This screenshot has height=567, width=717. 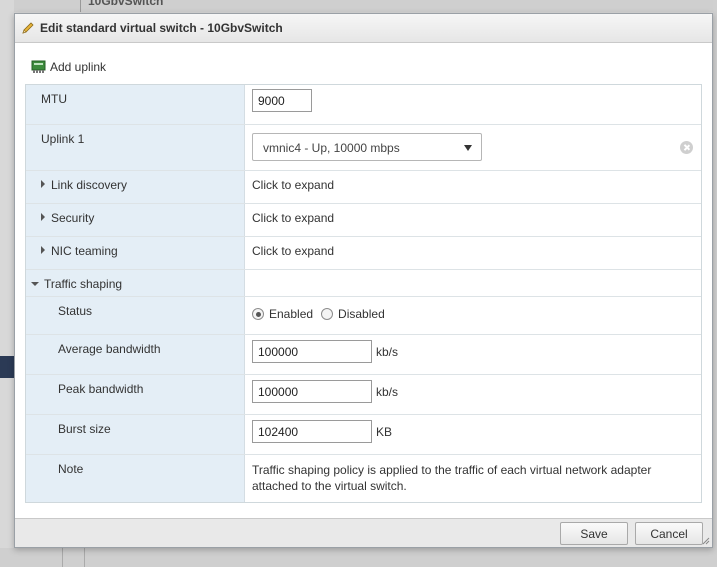 I want to click on link-discovery-row: Link discovery Click to expand, so click(x=363, y=187).